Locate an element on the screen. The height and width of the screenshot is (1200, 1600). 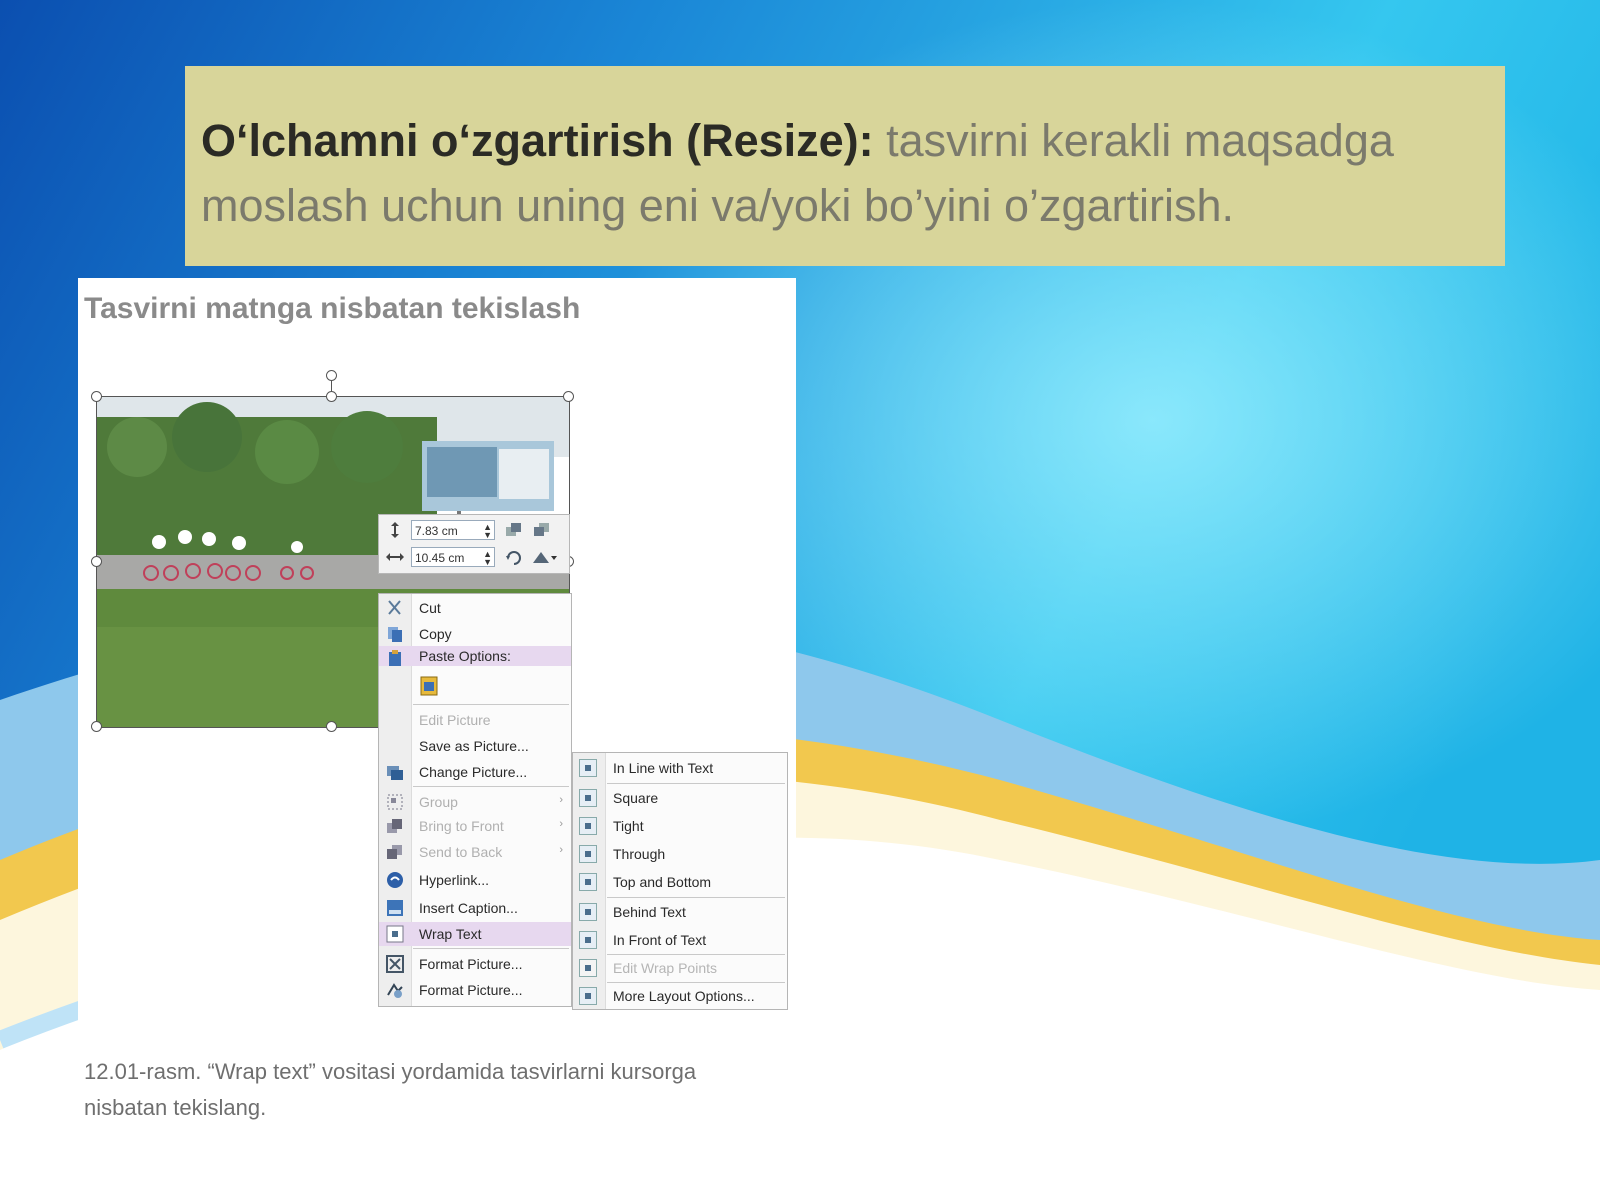
wrap-through-icon is located at coordinates (588, 854).